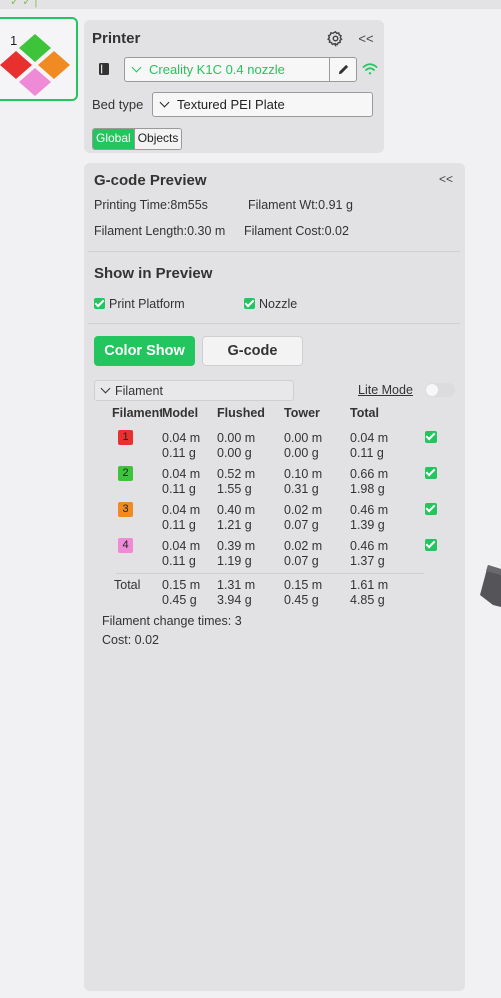  I want to click on filament-badge-4: 4, so click(125, 545).